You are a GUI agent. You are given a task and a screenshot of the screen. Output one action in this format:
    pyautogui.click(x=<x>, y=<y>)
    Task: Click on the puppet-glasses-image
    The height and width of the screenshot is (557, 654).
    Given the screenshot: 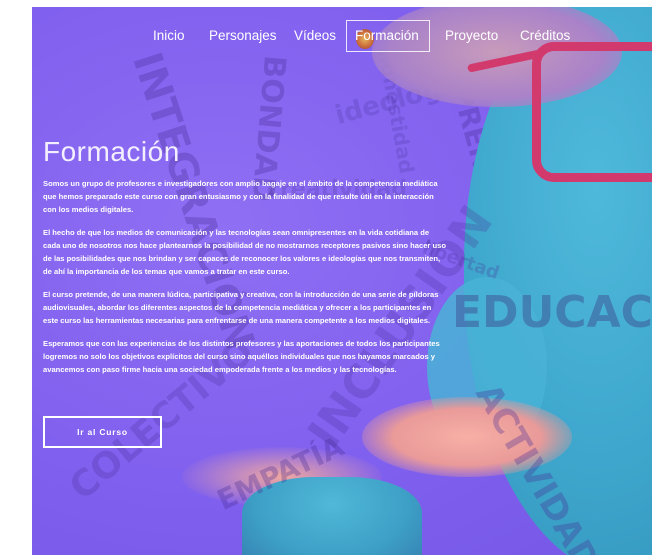 What is the action you would take?
    pyautogui.click(x=592, y=112)
    